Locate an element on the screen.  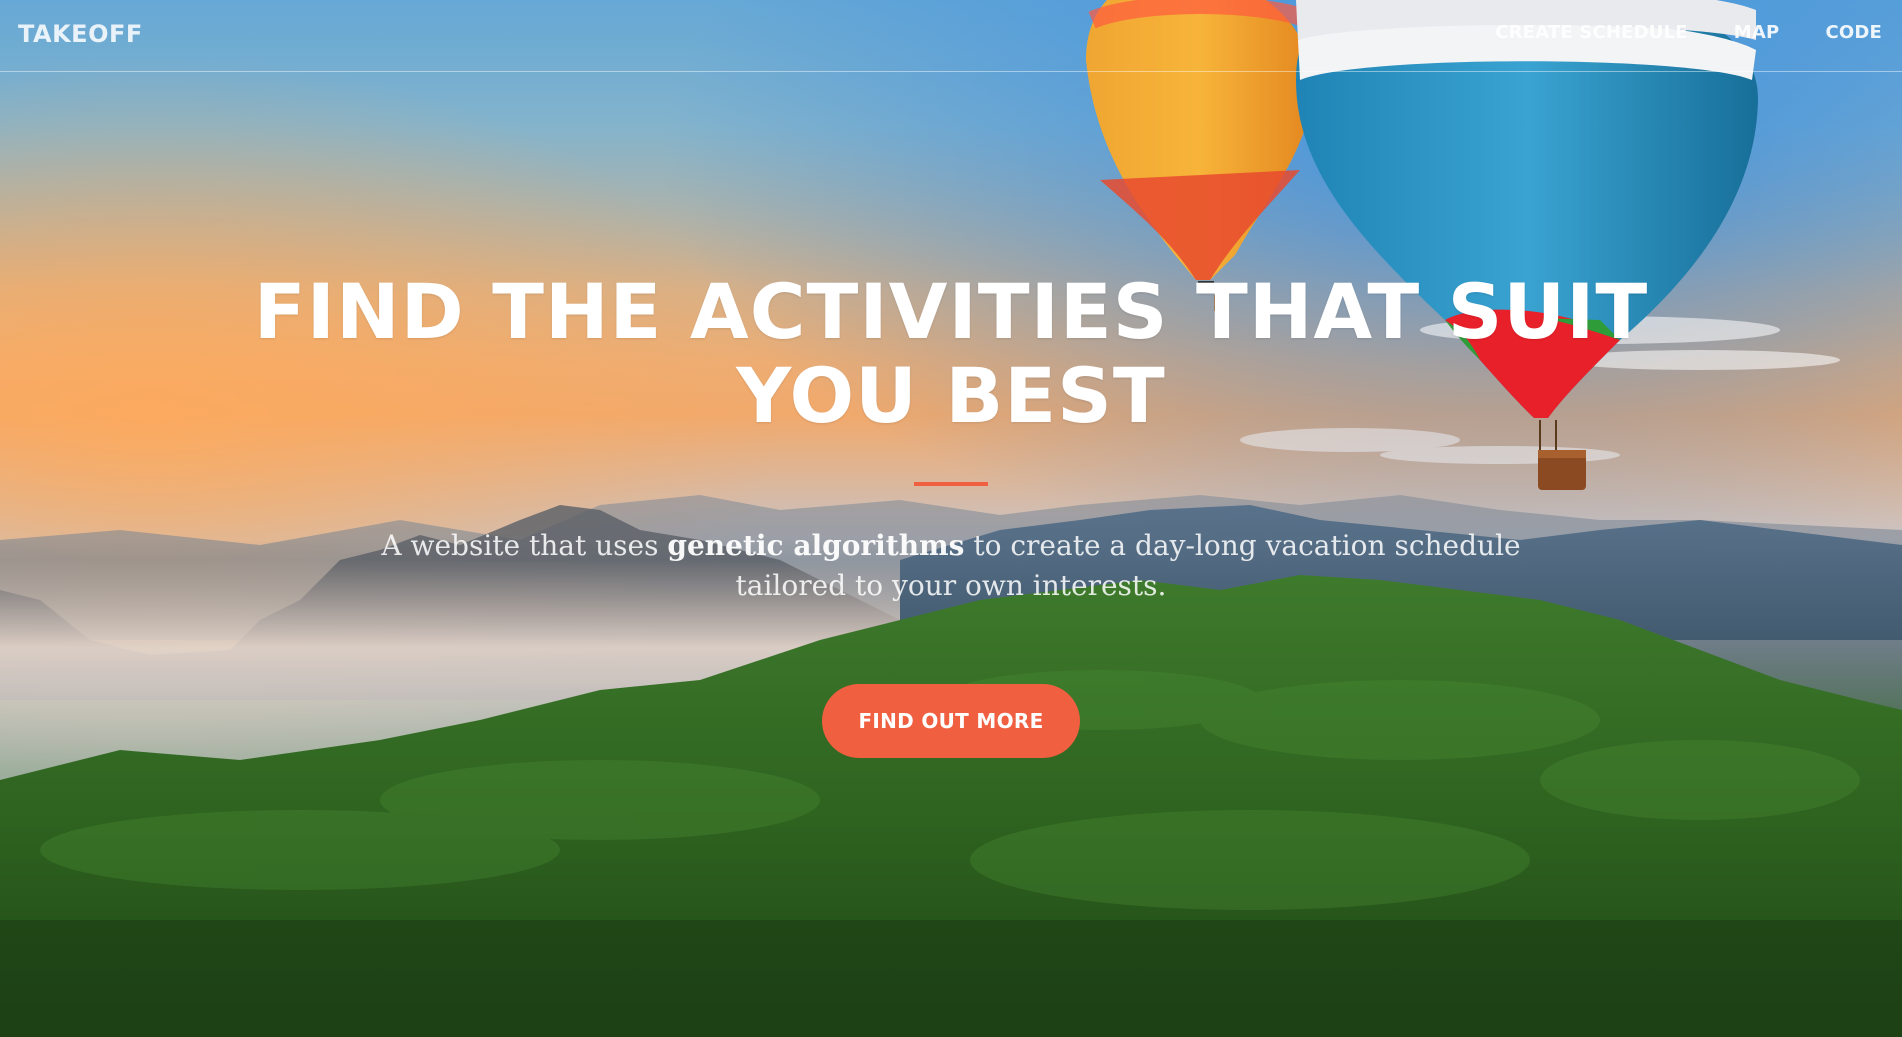
hero-heading: FIND THE ACTIVITIES THAT SUIT YOU BEST is located at coordinates (951, 353).